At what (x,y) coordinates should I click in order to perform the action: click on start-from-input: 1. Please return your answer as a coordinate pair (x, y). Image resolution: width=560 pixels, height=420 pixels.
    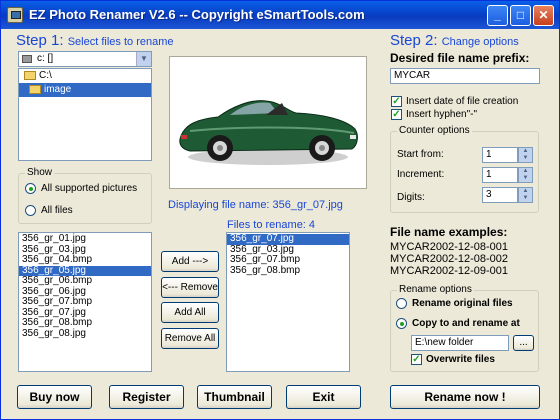
    Looking at the image, I should click on (500, 155).